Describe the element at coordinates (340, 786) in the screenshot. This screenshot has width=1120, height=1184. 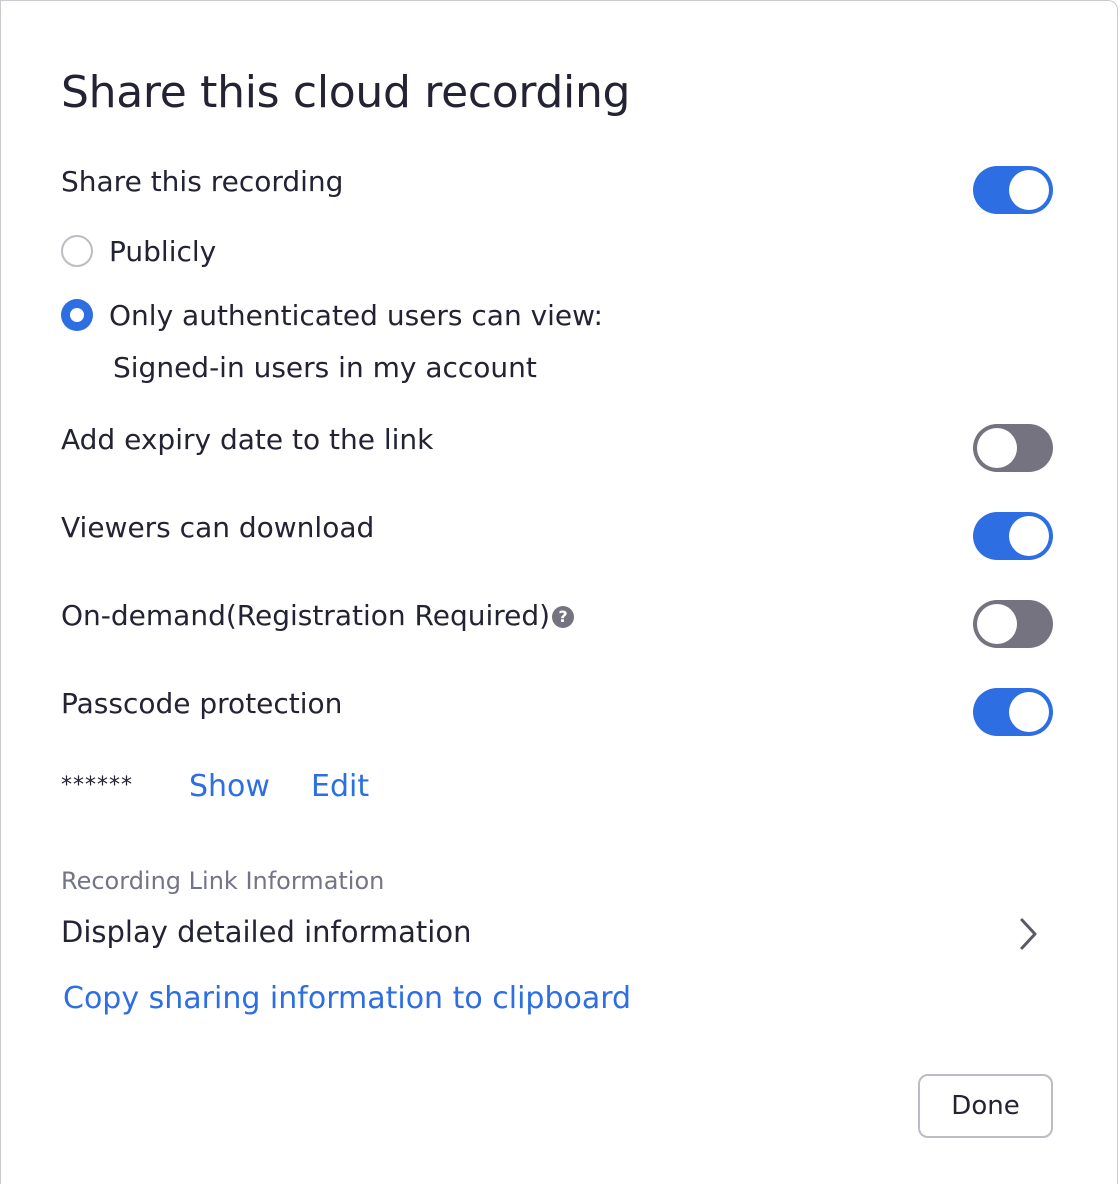
I see `edit-passcode-link: Edit` at that location.